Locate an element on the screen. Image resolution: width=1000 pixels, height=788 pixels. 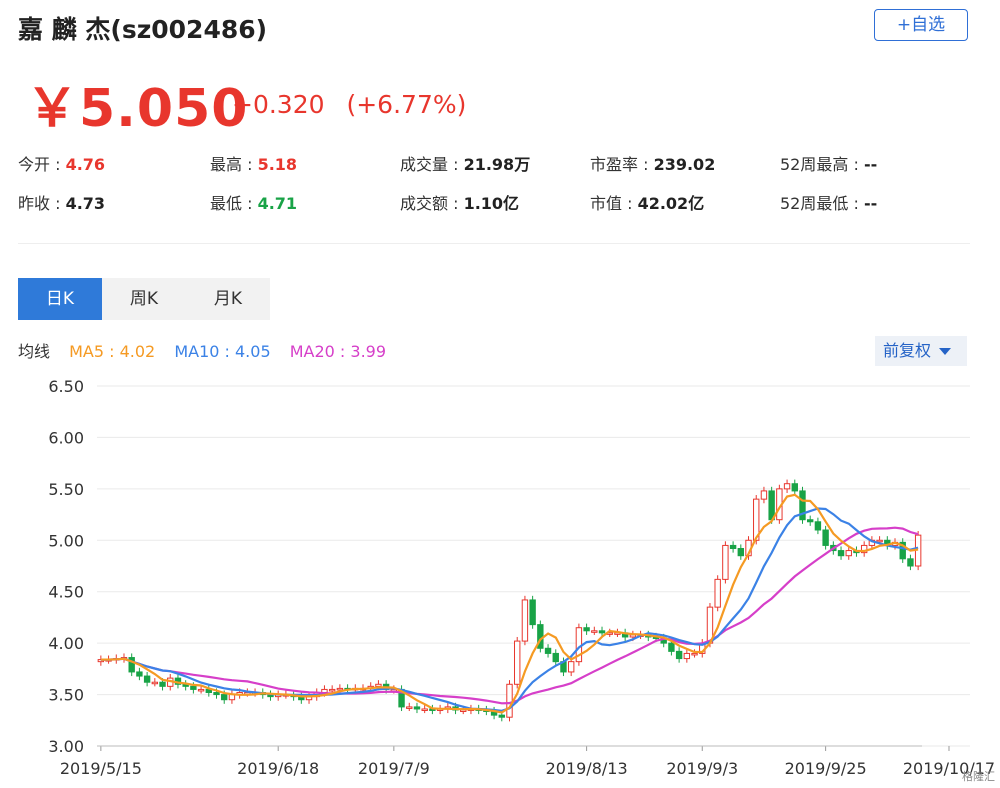
divider is located at coordinates (494, 243).